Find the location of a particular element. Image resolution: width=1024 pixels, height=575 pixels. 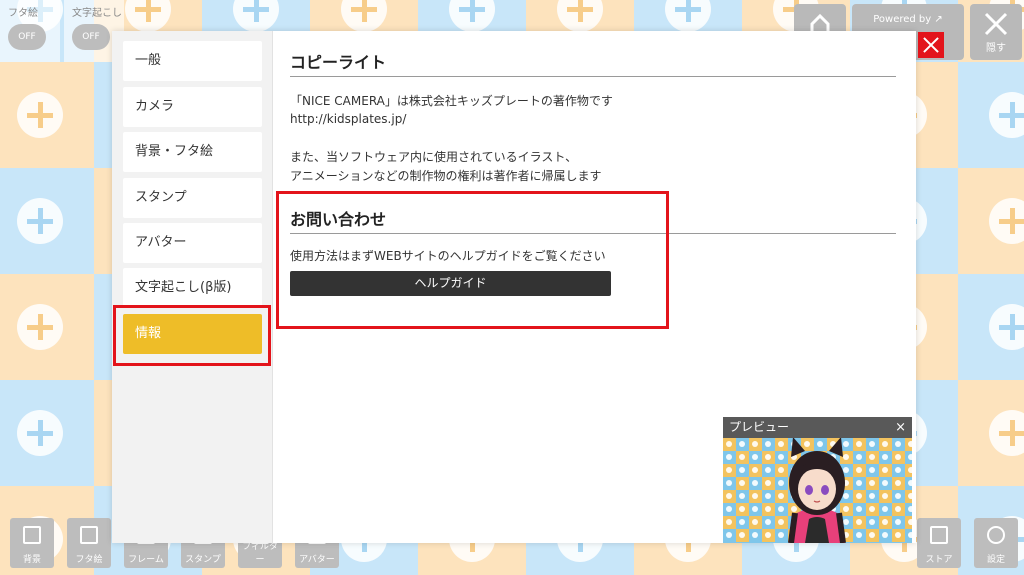

toolbar-button-label: 設定 is located at coordinates (995, 560).